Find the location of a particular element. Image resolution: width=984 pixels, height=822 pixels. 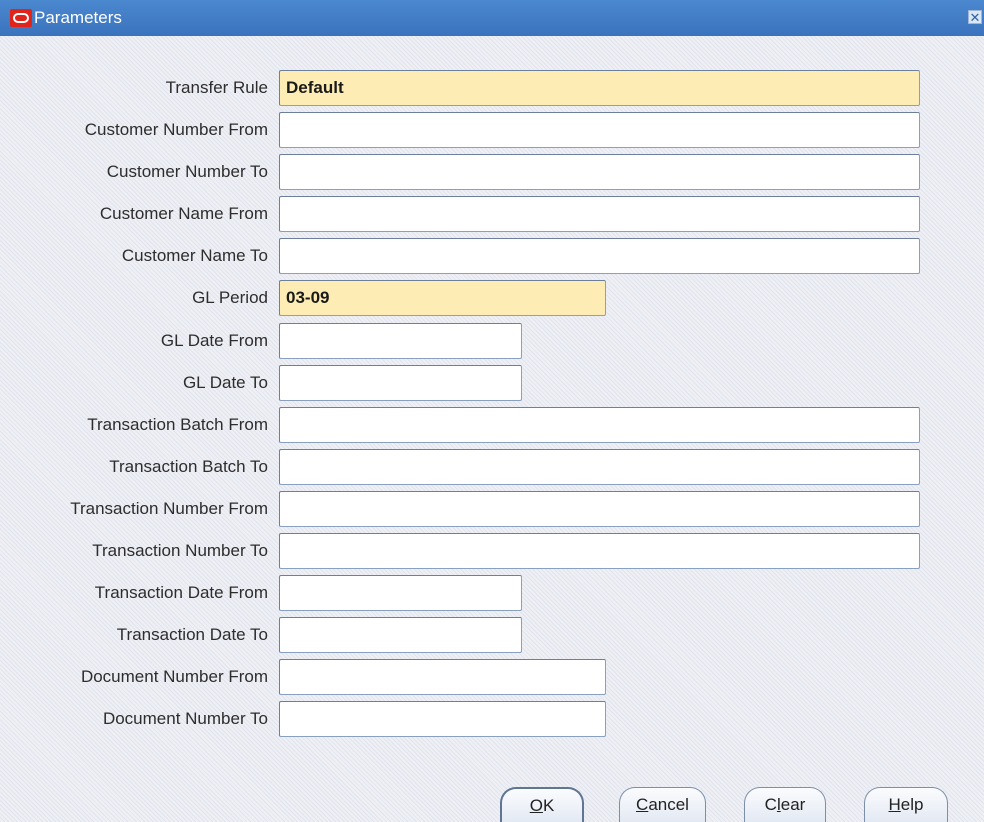

close-icon: ✕ is located at coordinates (975, 17).